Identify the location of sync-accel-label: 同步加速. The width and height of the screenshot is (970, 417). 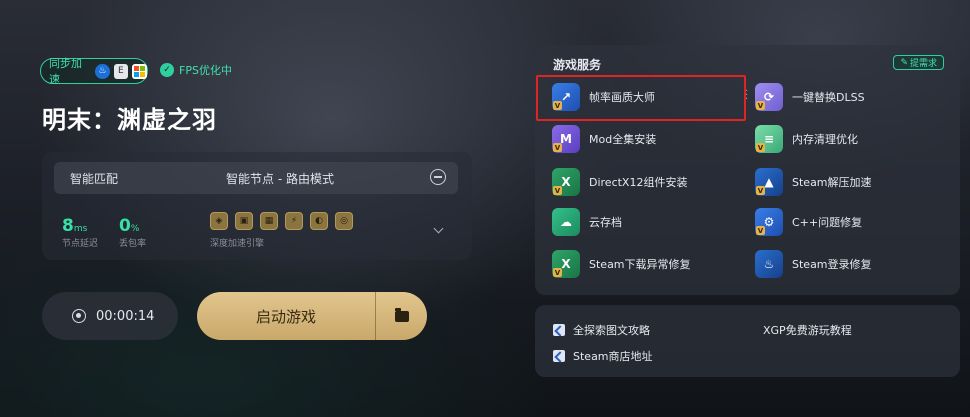
(65, 71).